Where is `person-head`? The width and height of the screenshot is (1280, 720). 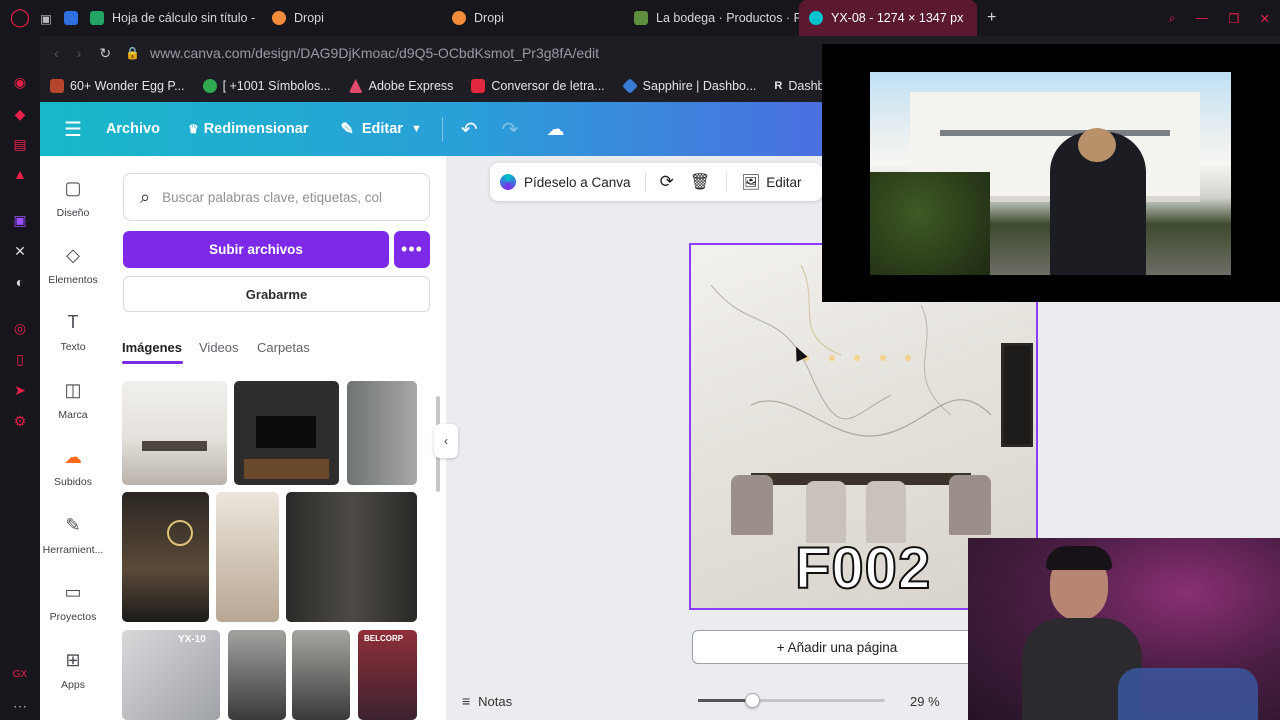 person-head is located at coordinates (1097, 145).